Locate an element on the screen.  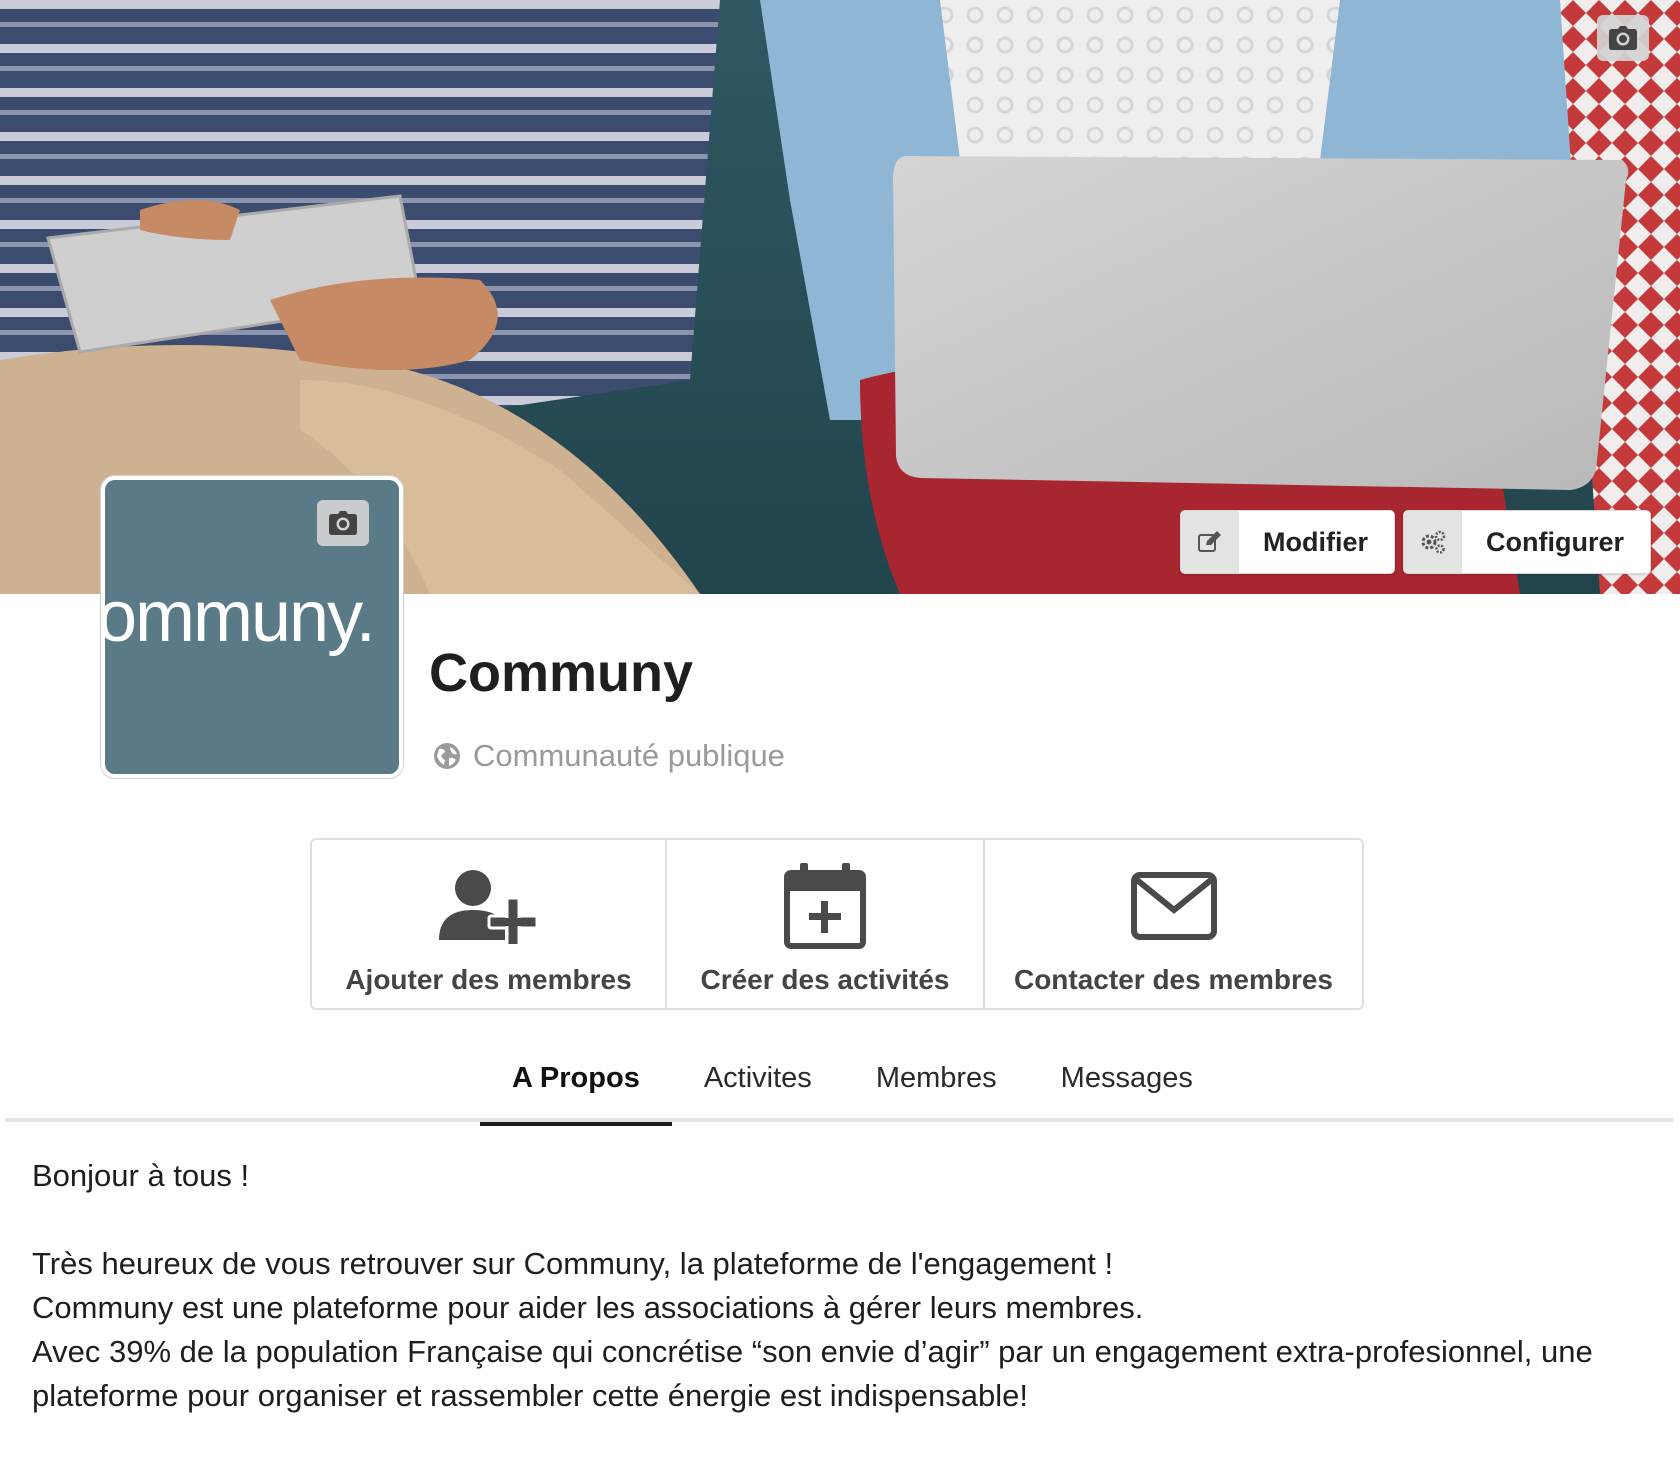
quick-actions: Ajouter des membres Créer des activités is located at coordinates (837, 924).